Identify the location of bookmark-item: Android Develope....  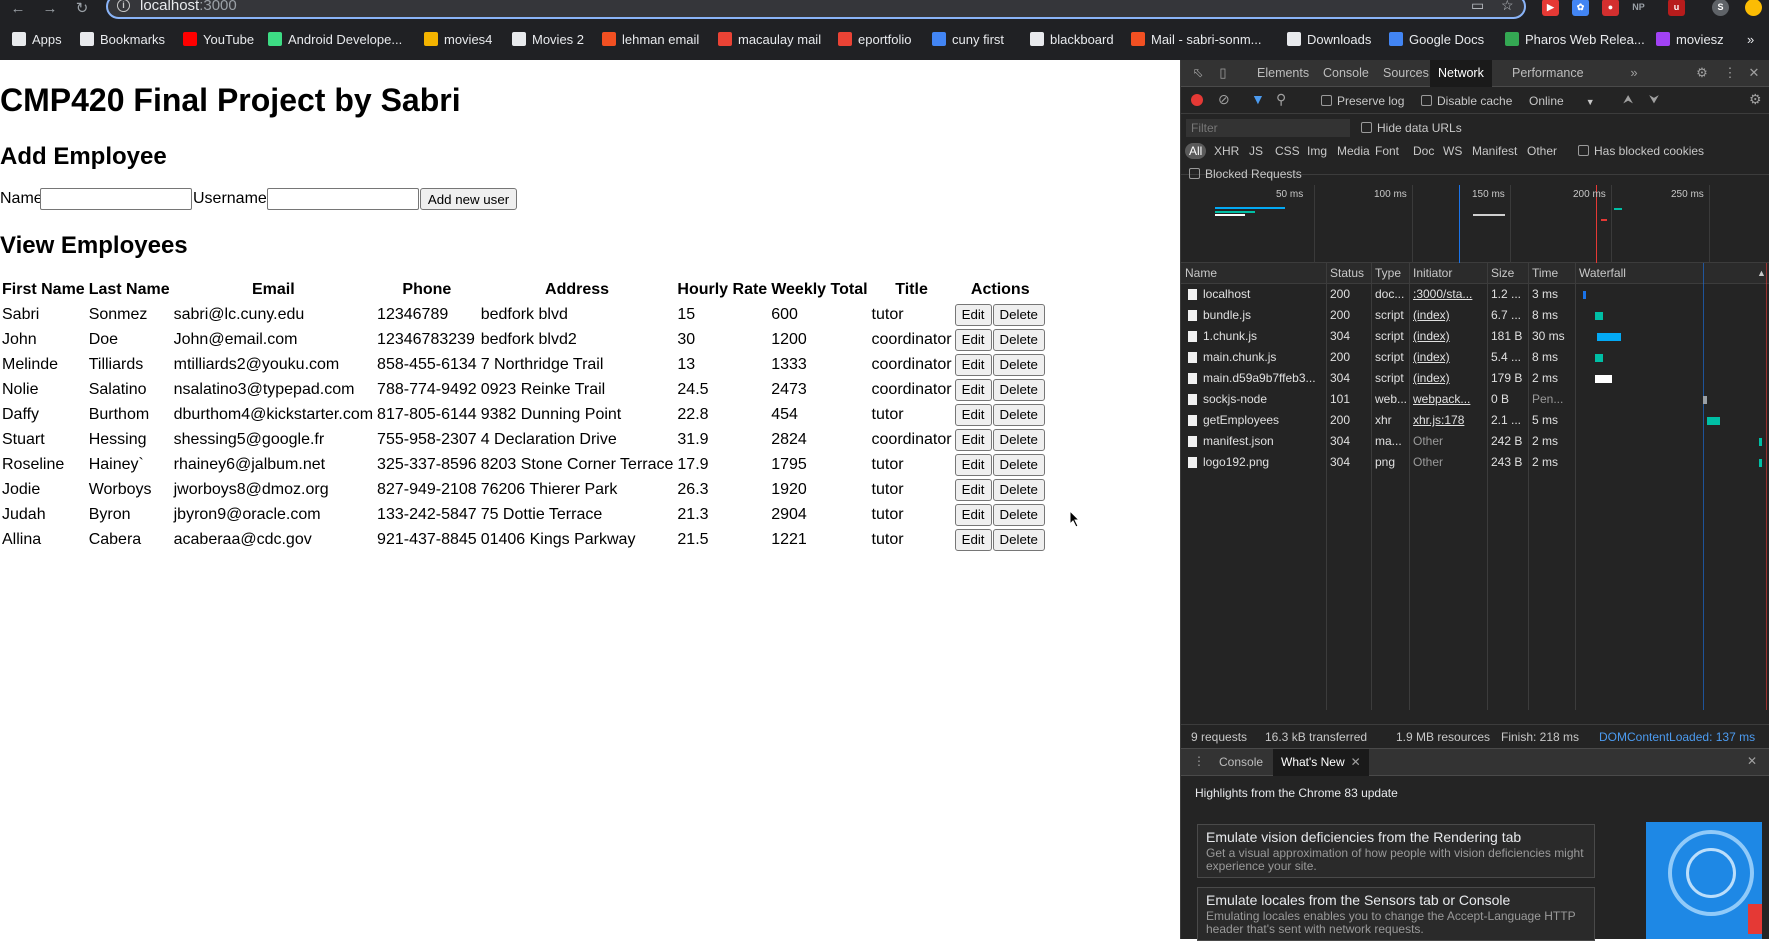
(335, 40).